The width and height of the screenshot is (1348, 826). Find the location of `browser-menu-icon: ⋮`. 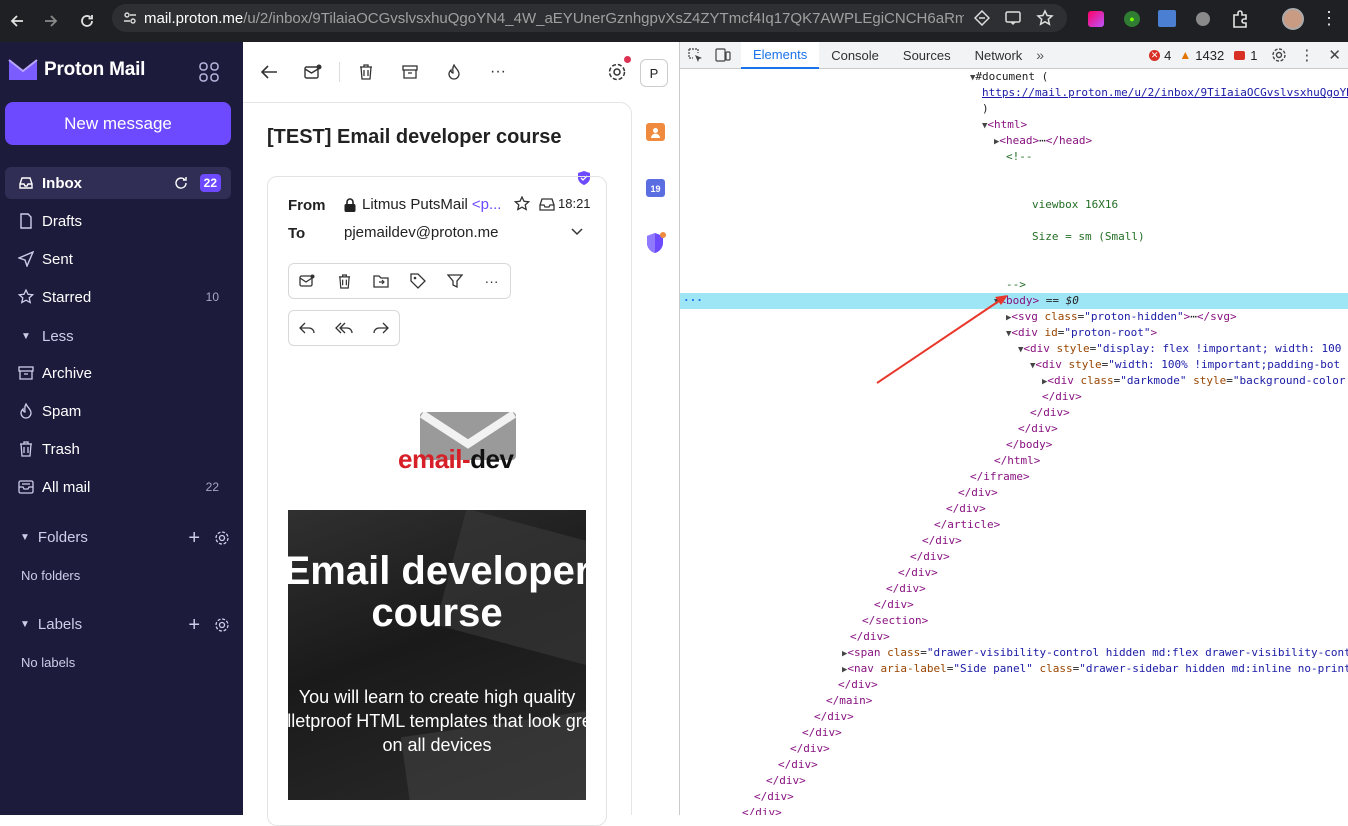

browser-menu-icon: ⋮ is located at coordinates (1329, 18).